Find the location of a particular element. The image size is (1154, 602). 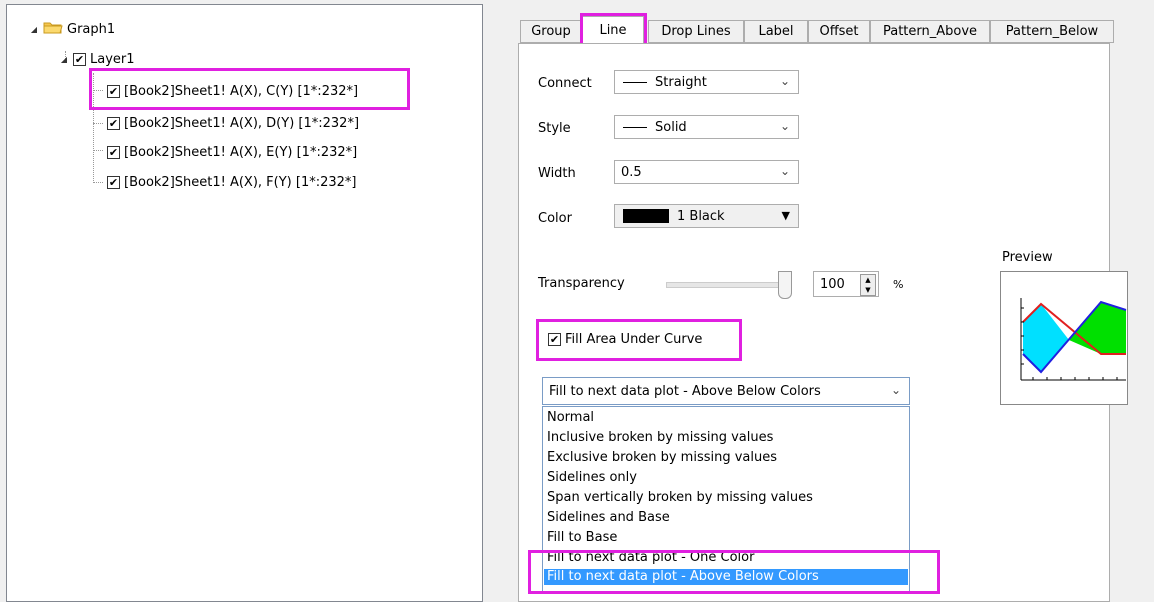

tab-offset: Offset is located at coordinates (839, 31).